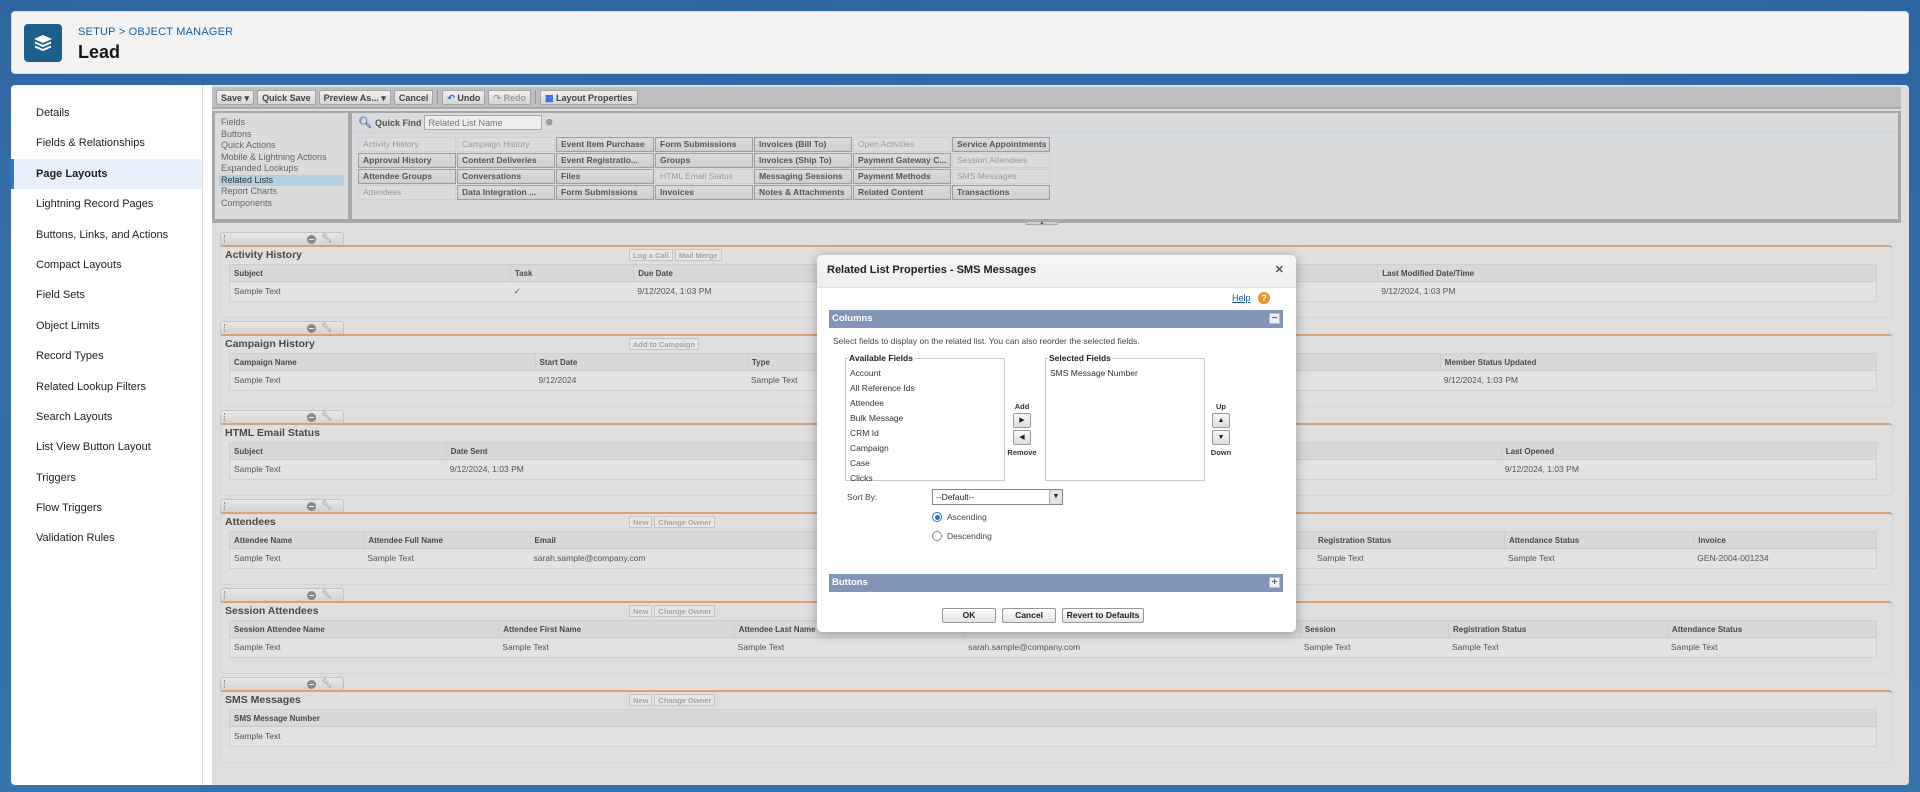  I want to click on palette-item: Session Attendees, so click(1001, 160).